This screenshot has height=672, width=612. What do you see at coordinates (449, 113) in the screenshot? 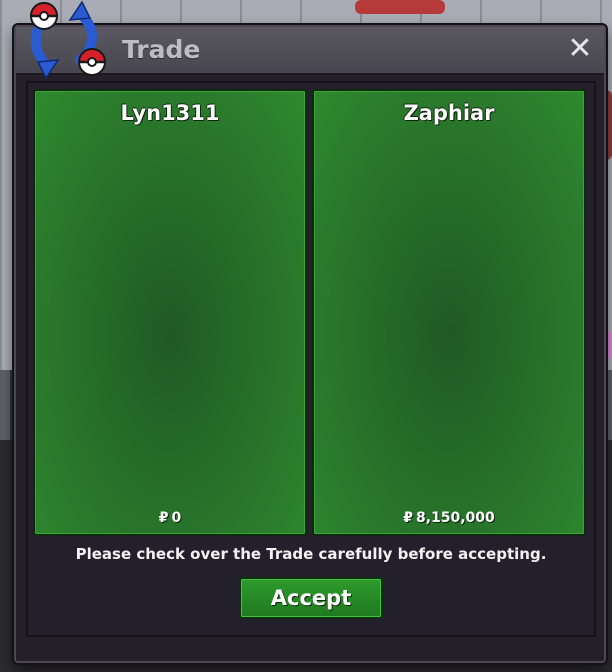
I see `player-name: Zaphiar` at bounding box center [449, 113].